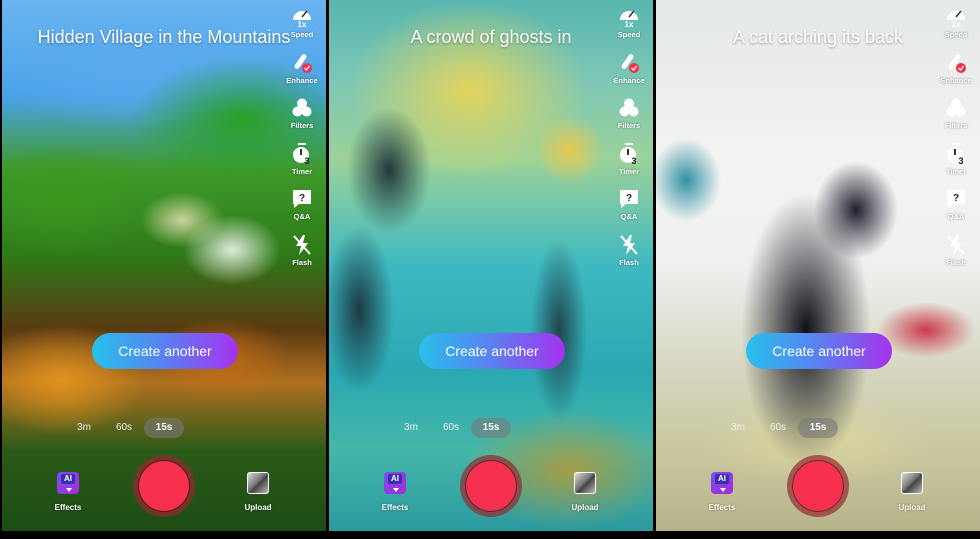  Describe the element at coordinates (164, 37) in the screenshot. I see `prompt-caption: Hidden Village in the Mountains` at that location.